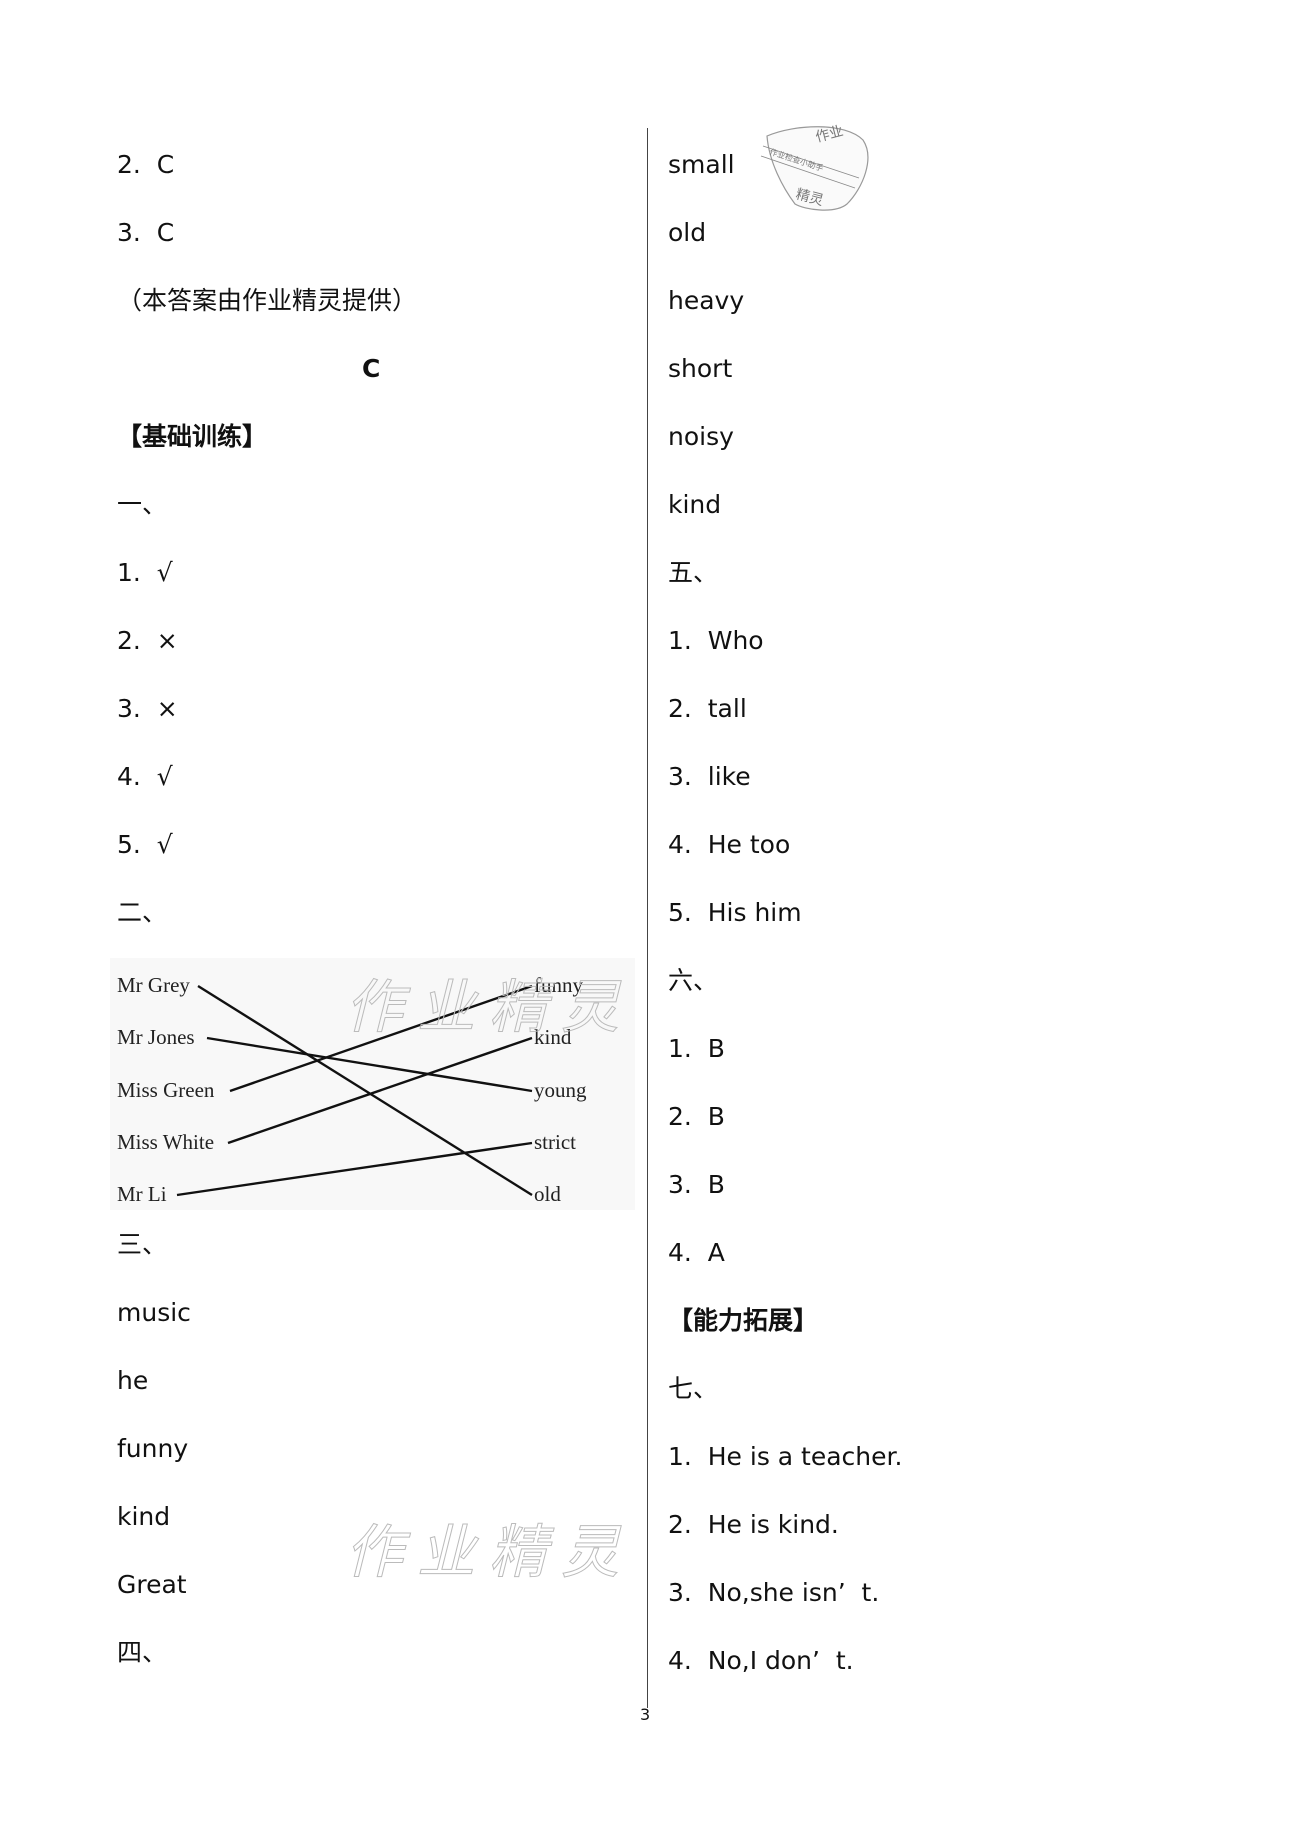  I want to click on right-label: old, so click(547, 1194).